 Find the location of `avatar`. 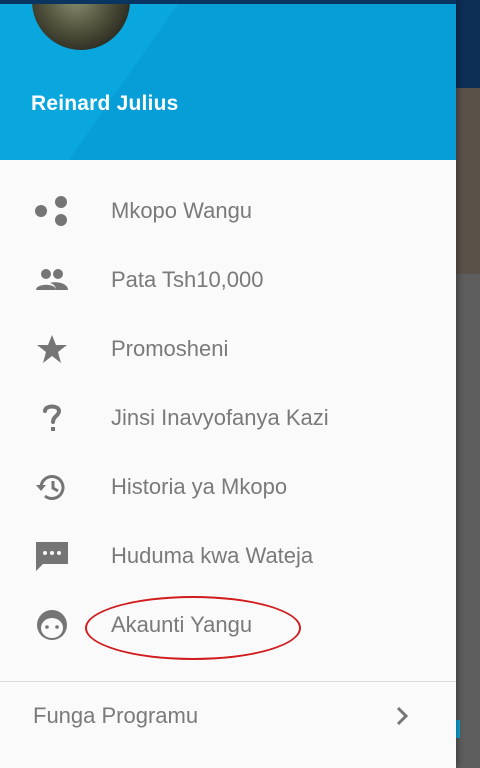

avatar is located at coordinates (81, 25).